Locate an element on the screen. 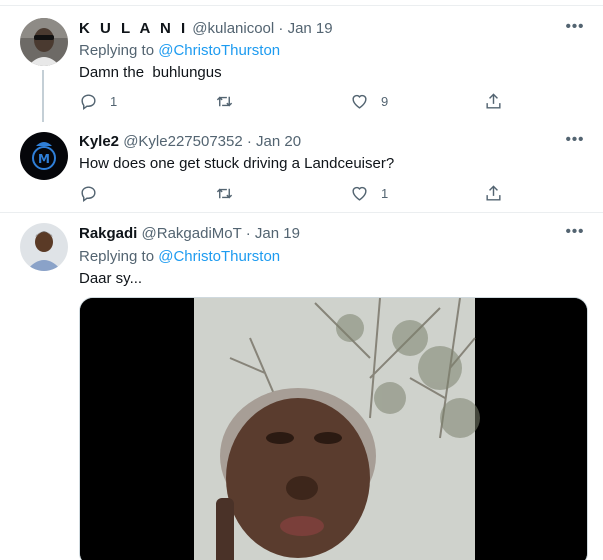 The width and height of the screenshot is (603, 560). like-count: 9 is located at coordinates (385, 101).